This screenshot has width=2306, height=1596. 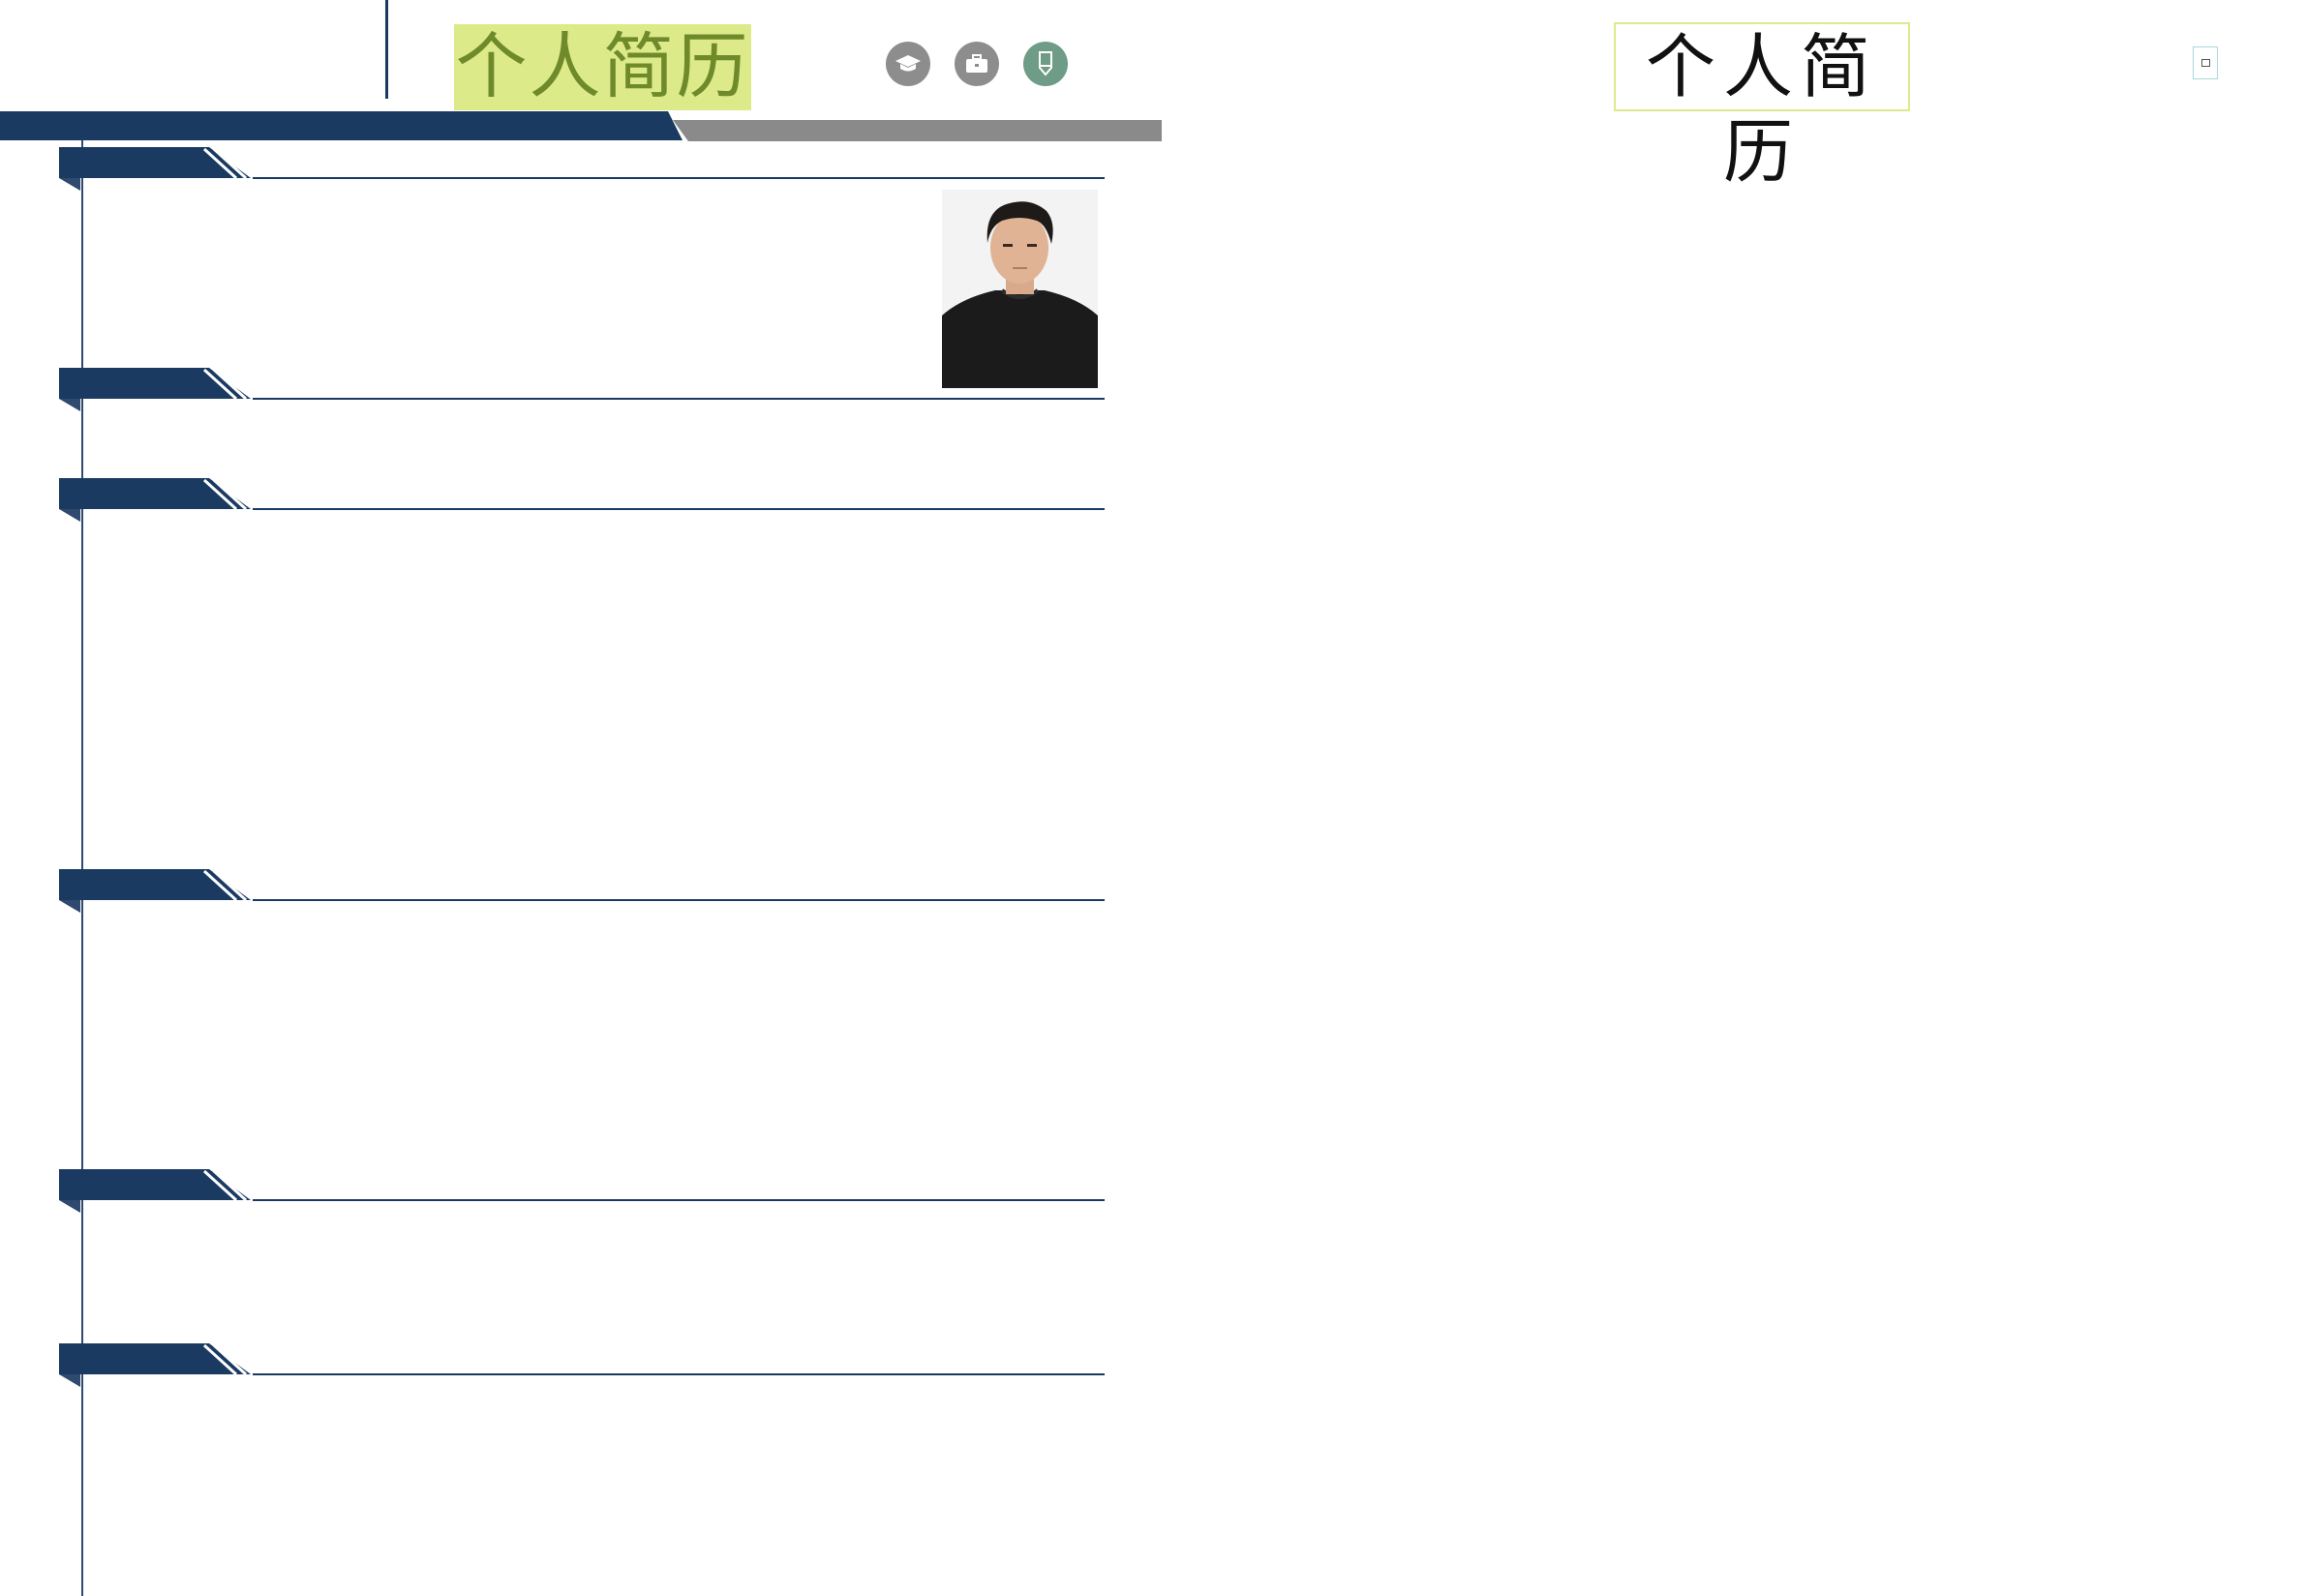 What do you see at coordinates (908, 64) in the screenshot?
I see `graduation-cap-icon` at bounding box center [908, 64].